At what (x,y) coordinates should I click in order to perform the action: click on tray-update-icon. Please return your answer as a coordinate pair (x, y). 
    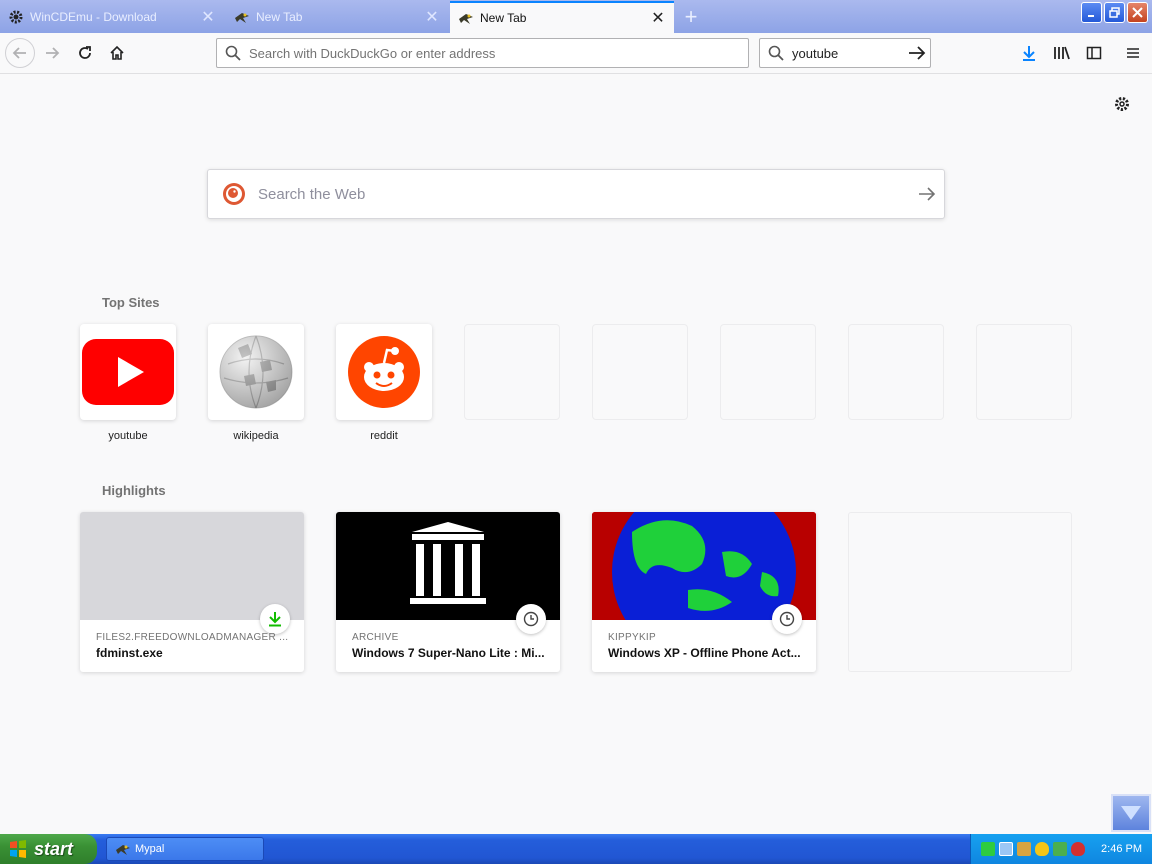
    Looking at the image, I should click on (1060, 849).